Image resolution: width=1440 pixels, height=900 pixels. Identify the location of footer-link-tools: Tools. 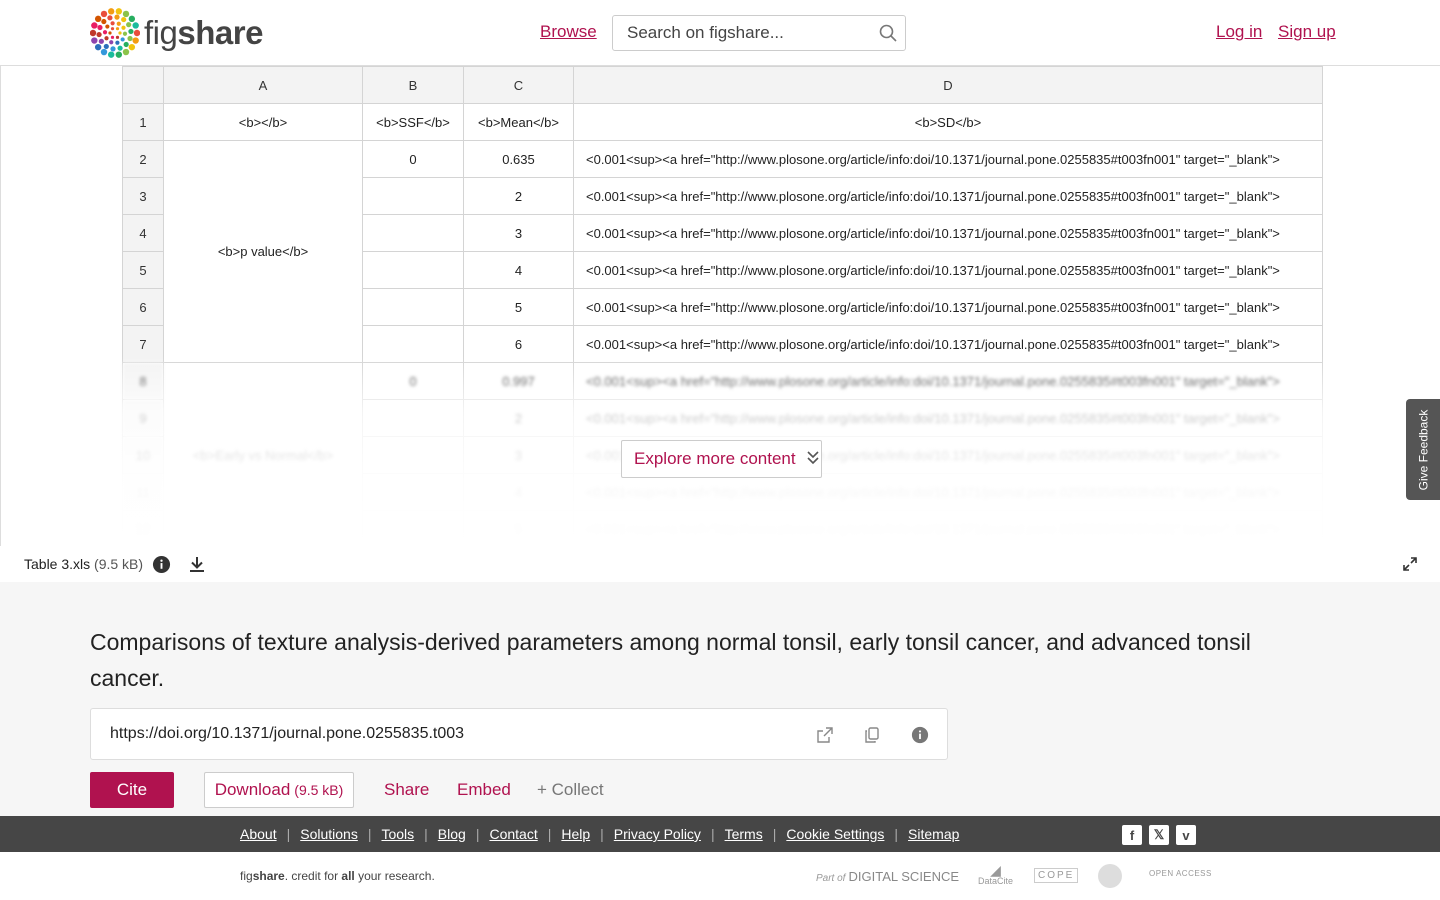
(397, 834).